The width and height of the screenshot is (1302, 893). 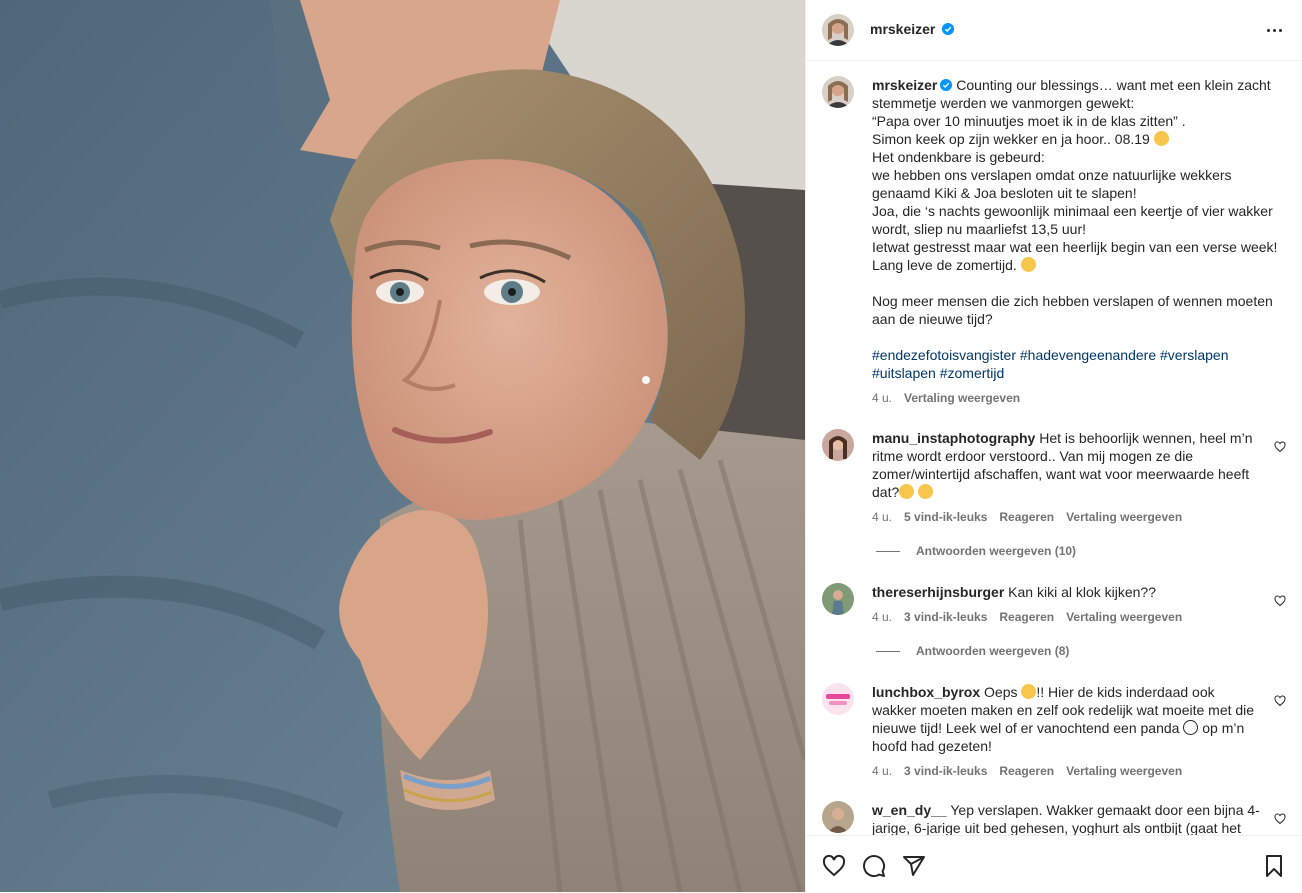 I want to click on view-replies-button: Antwoorden weergeven (8), so click(x=972, y=651).